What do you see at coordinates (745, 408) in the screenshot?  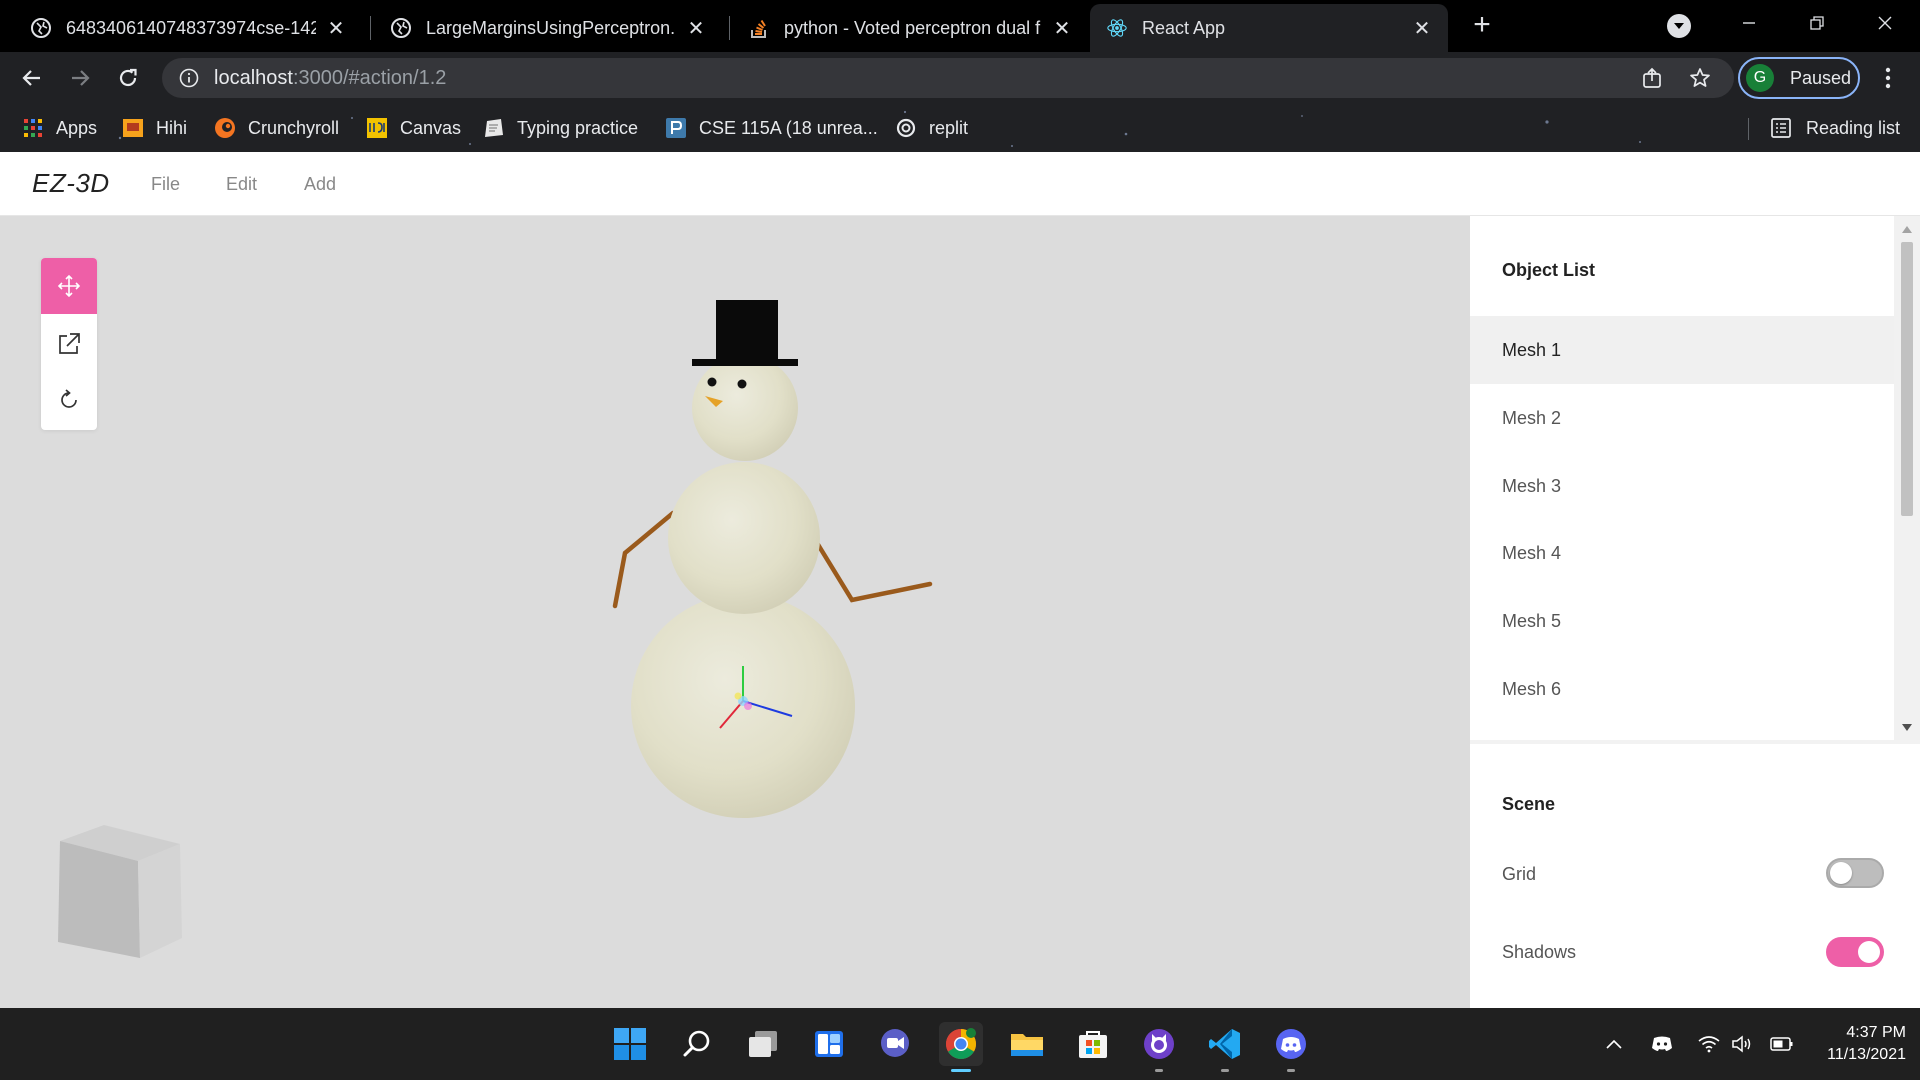 I see `snowman-head-sphere` at bounding box center [745, 408].